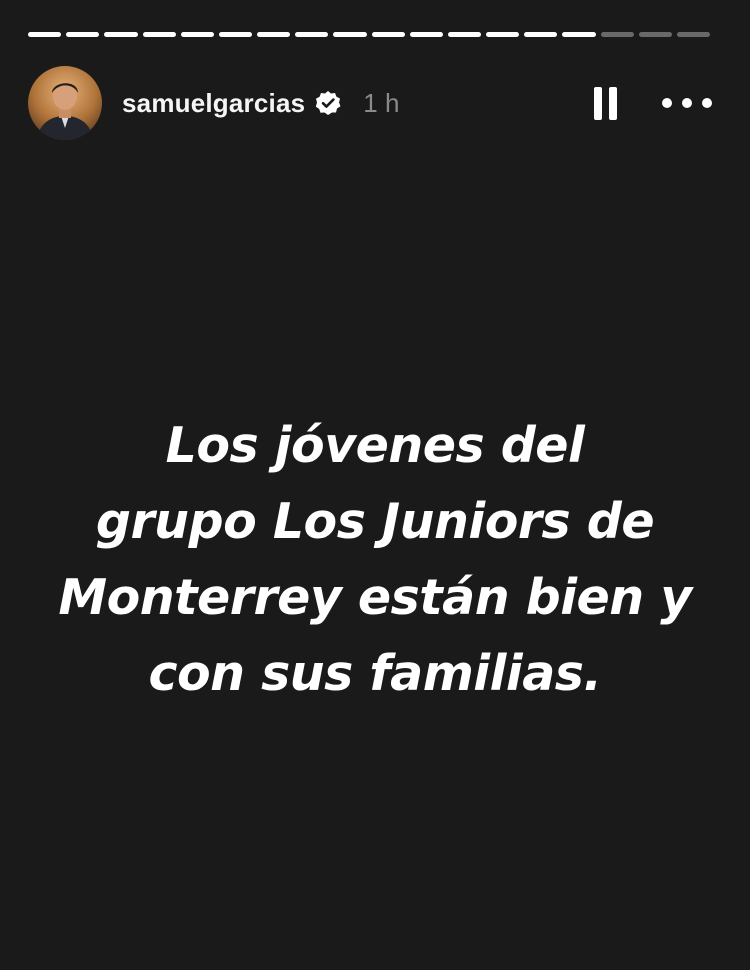  I want to click on profile-photo, so click(65, 103).